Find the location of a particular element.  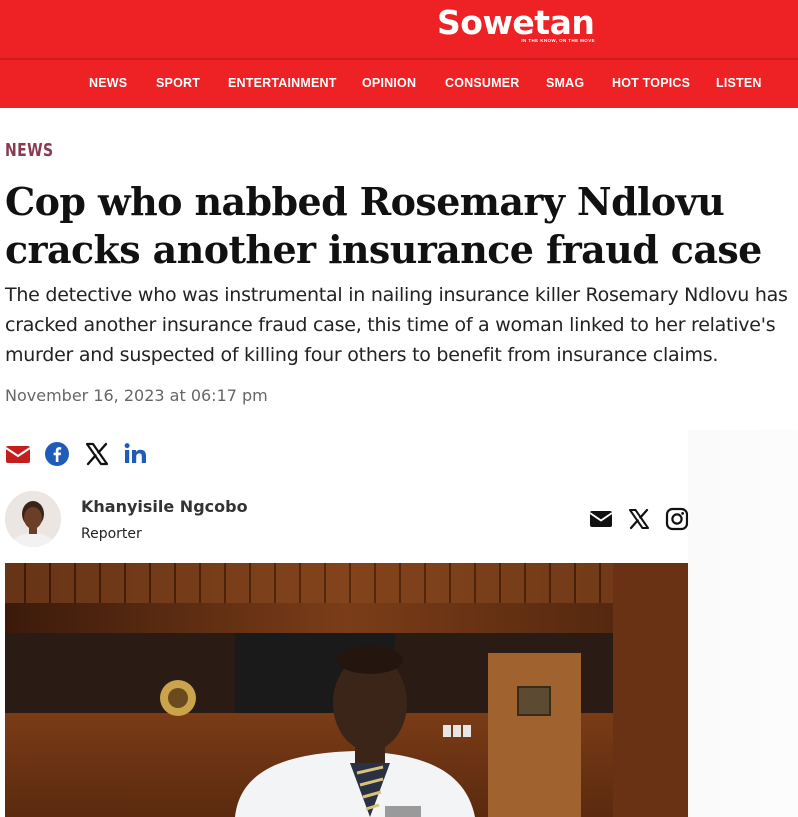

author-x-icon is located at coordinates (639, 519).